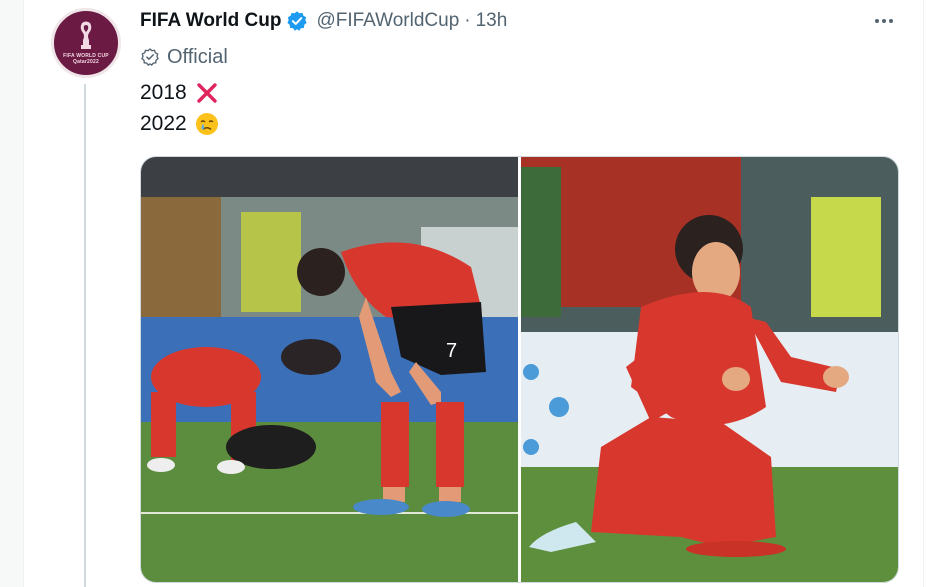 The image size is (947, 587). What do you see at coordinates (451, 351) in the screenshot?
I see `jersey-number: 7` at bounding box center [451, 351].